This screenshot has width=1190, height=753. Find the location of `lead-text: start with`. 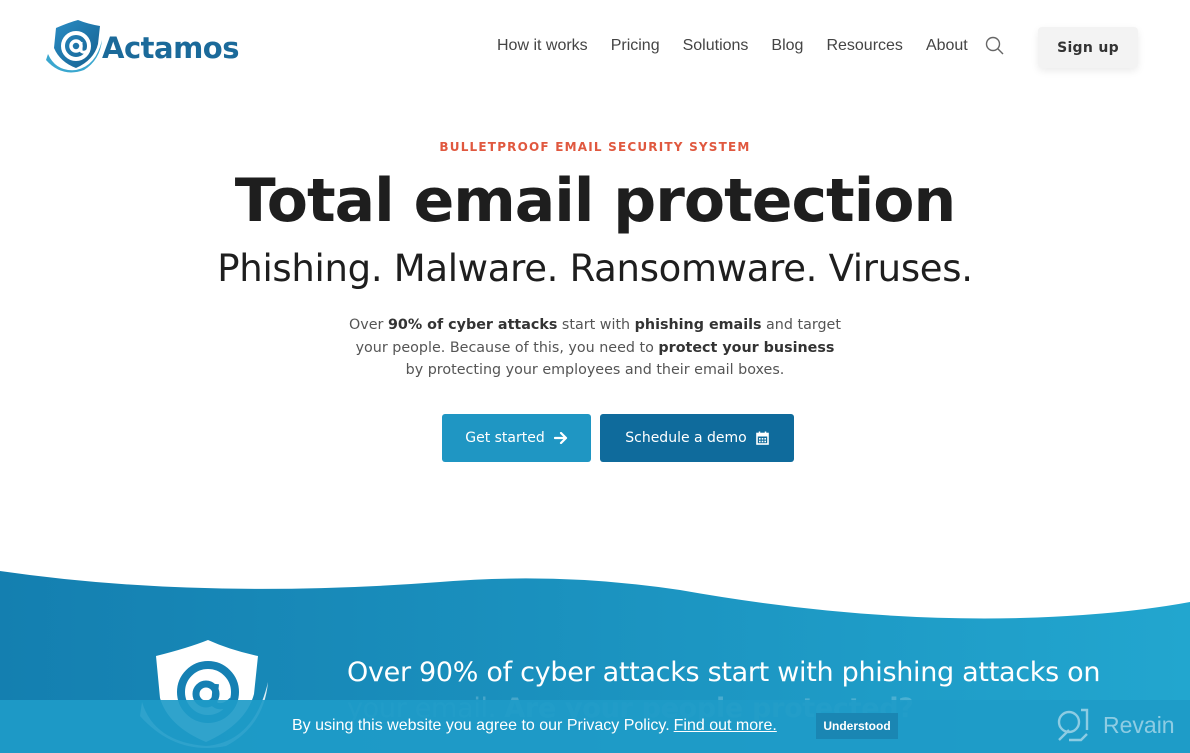

lead-text: start with is located at coordinates (596, 325).